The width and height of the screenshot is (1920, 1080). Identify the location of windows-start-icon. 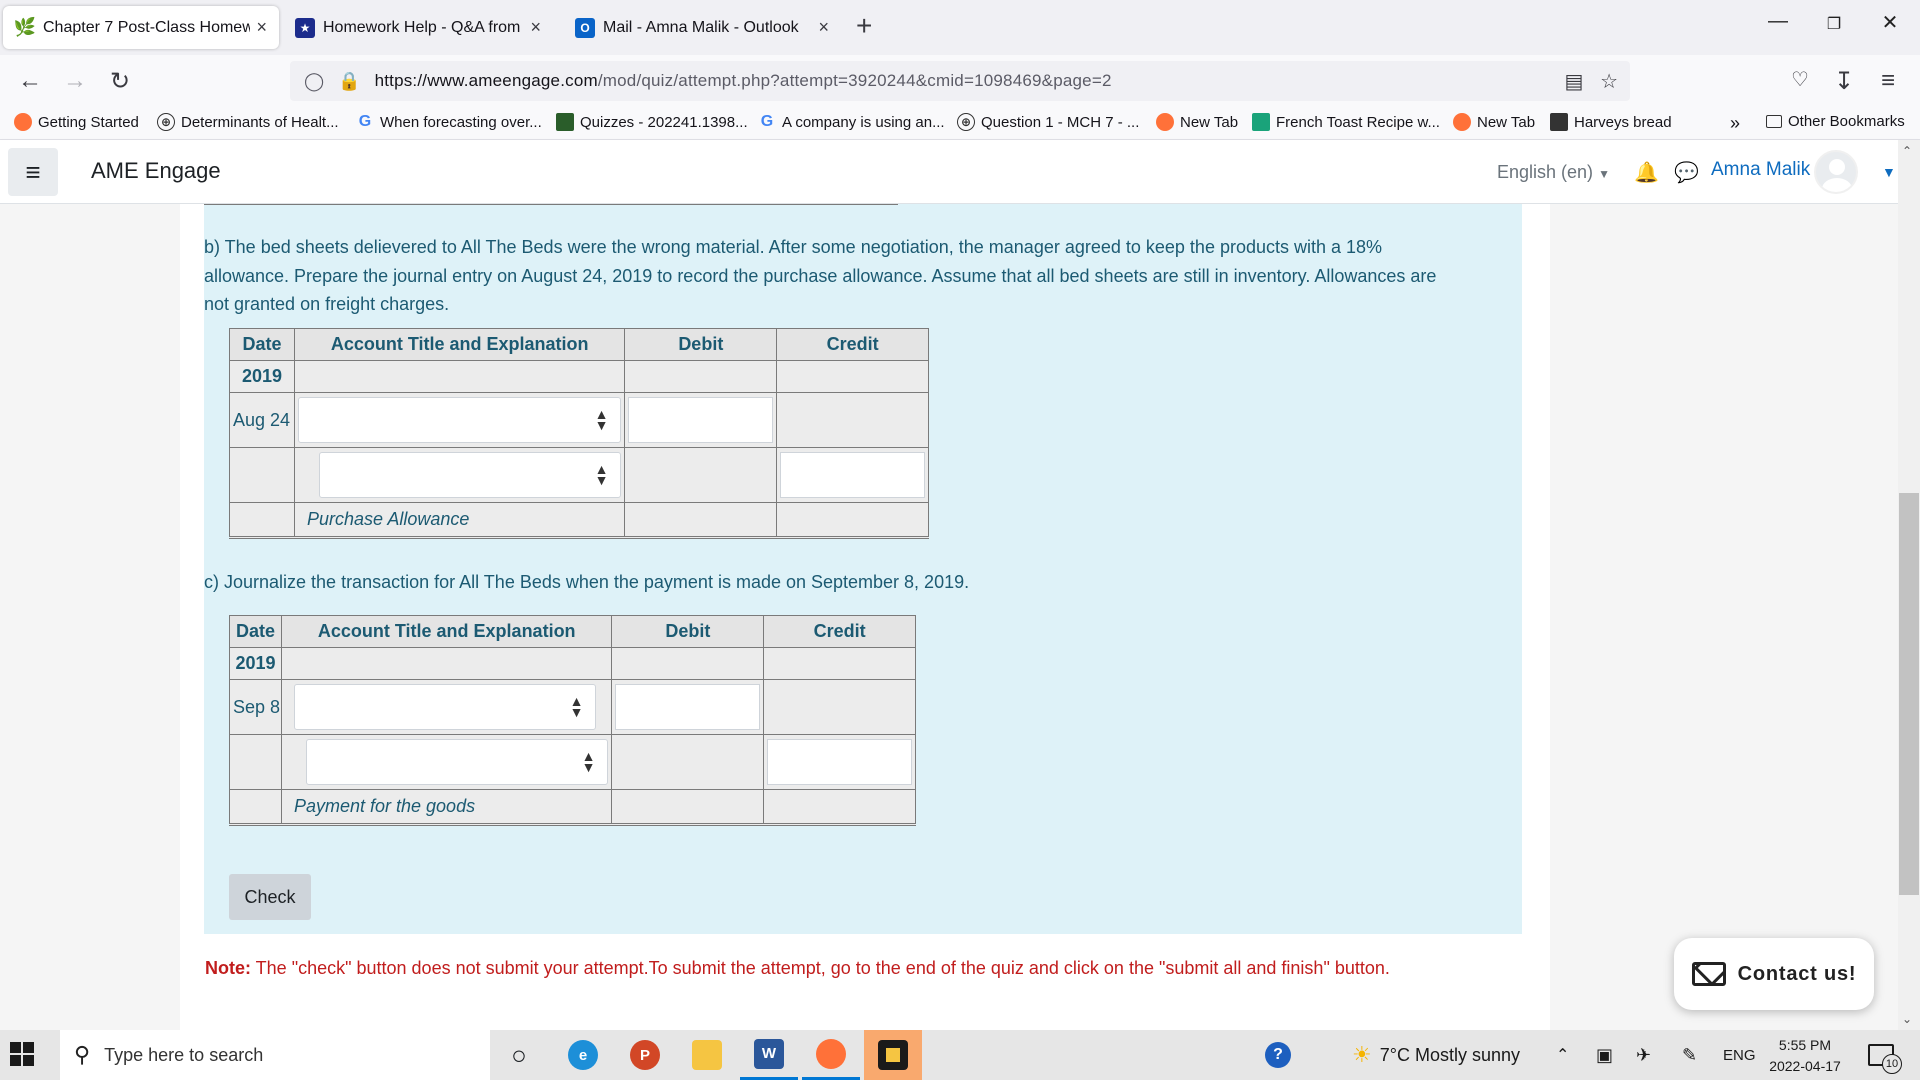
(22, 1054).